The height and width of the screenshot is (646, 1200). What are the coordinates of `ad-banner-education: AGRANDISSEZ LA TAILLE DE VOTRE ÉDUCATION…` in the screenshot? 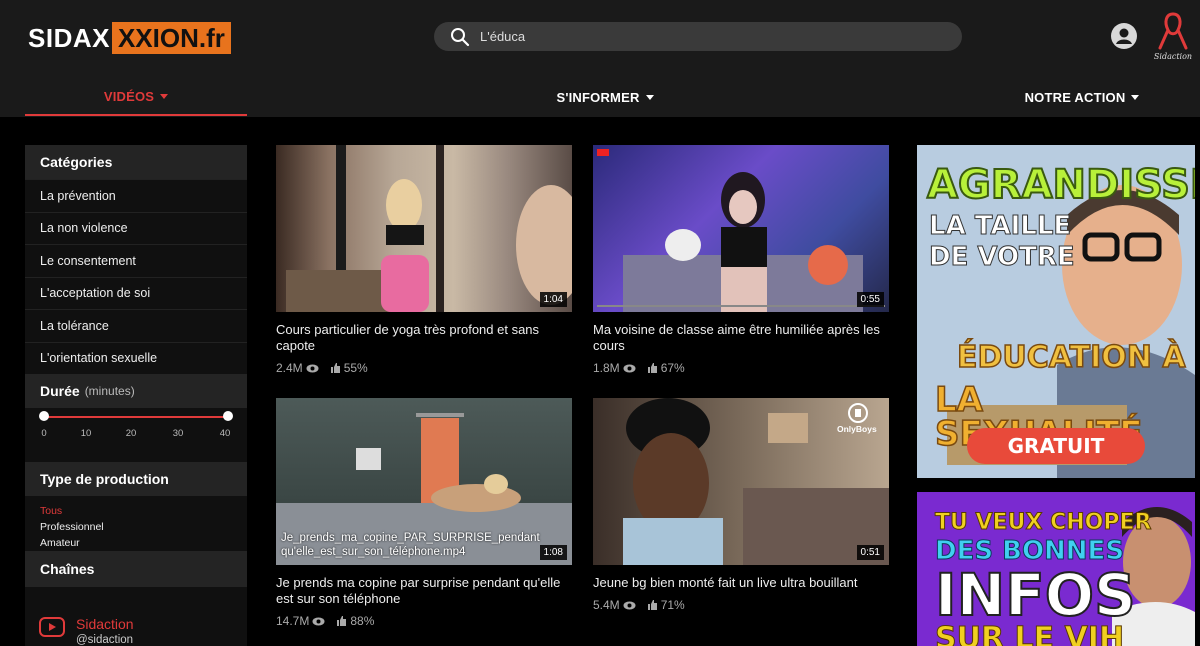 It's located at (1056, 311).